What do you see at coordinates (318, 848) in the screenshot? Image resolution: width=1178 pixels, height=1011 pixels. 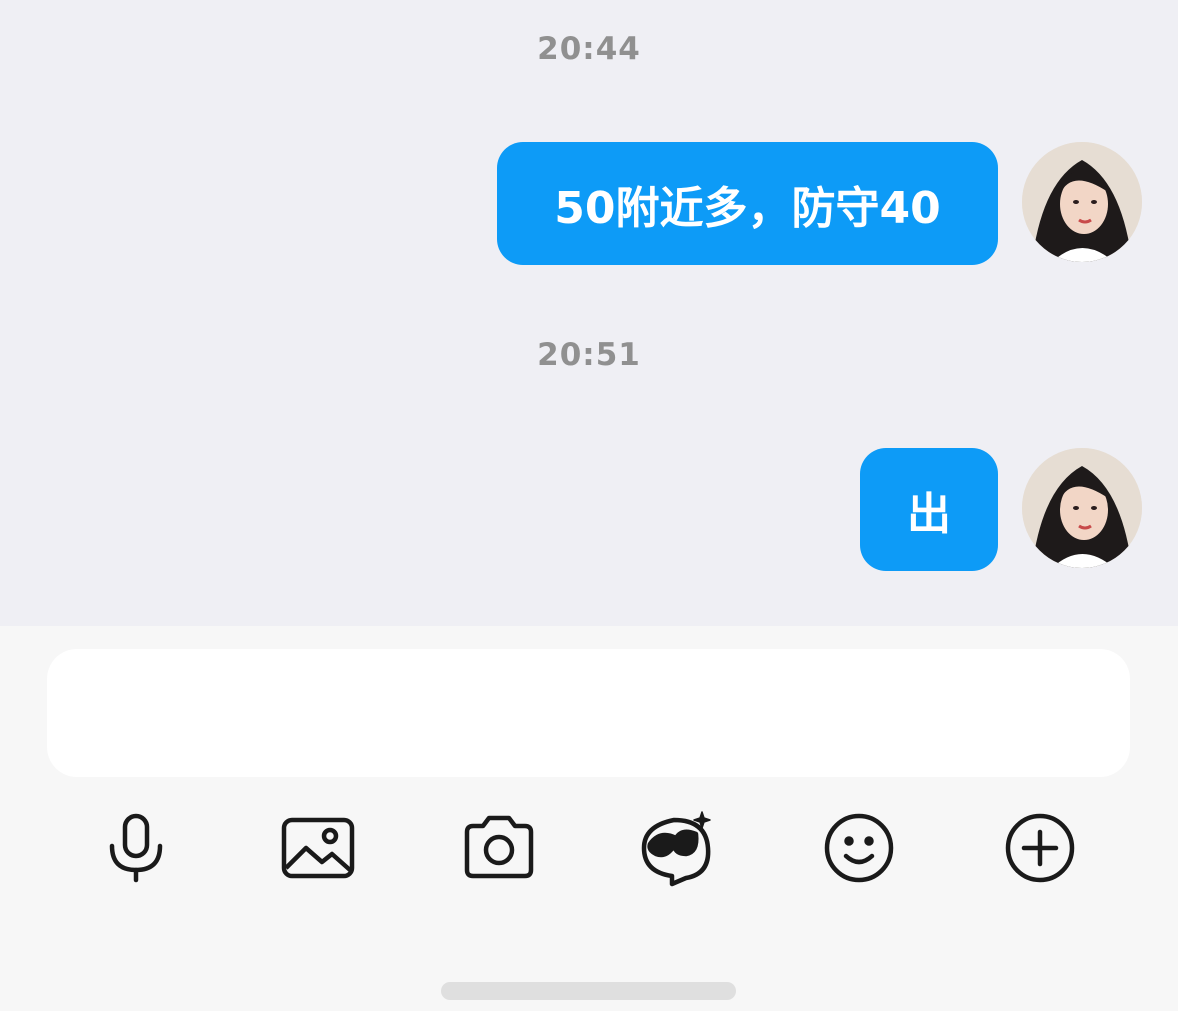 I see `image-icon` at bounding box center [318, 848].